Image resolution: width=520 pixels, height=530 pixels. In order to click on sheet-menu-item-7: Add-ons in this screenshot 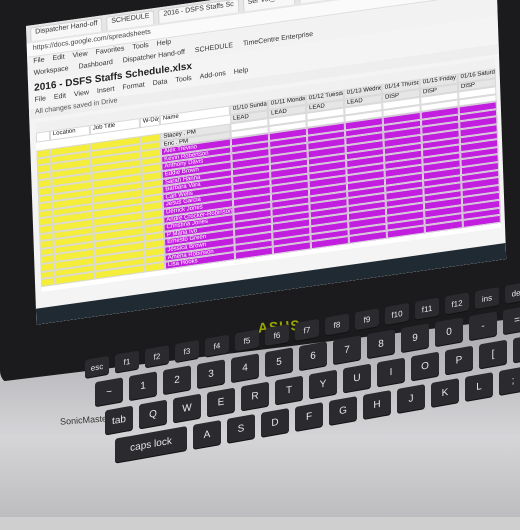, I will do `click(213, 75)`.